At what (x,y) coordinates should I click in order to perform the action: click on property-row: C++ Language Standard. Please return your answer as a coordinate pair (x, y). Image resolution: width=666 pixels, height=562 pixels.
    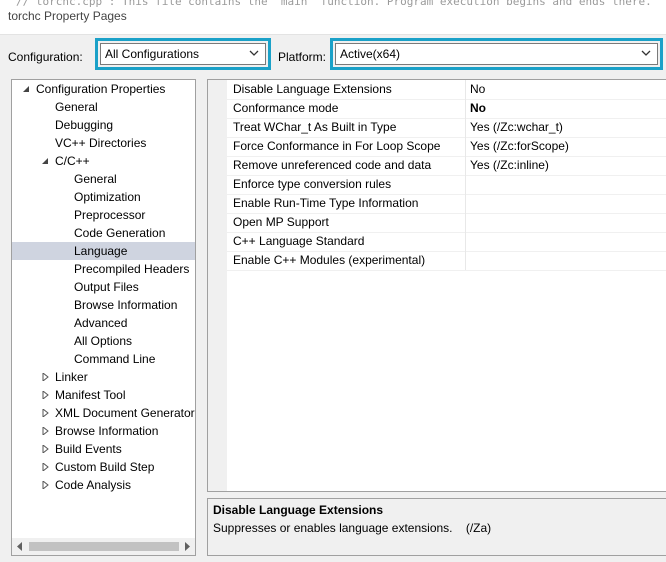
    Looking at the image, I should click on (446, 242).